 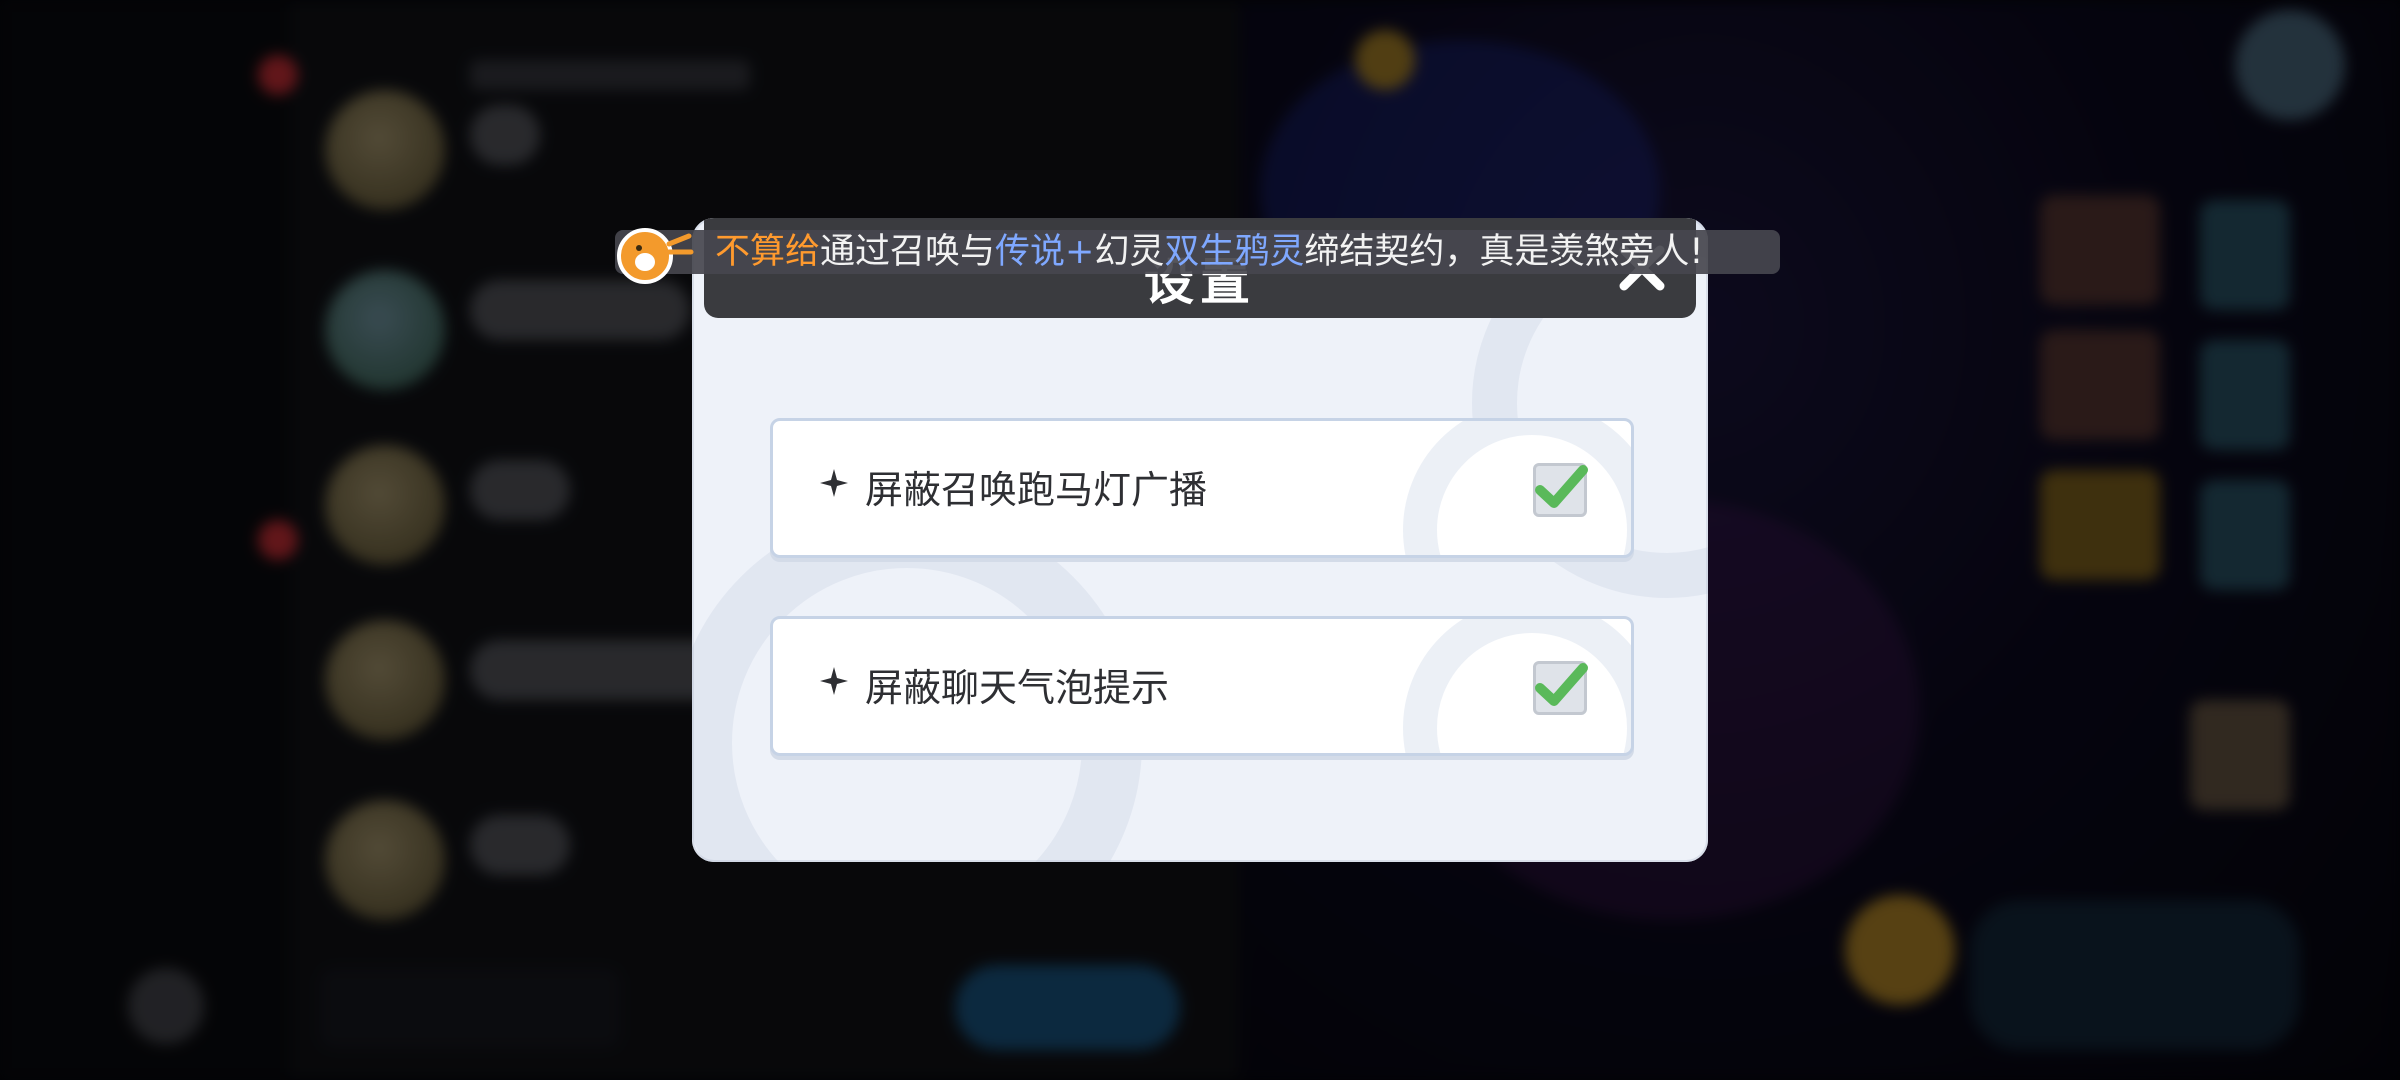 What do you see at coordinates (1504, 252) in the screenshot?
I see `marquee-segment: 缔结契约，真是羡煞旁人!` at bounding box center [1504, 252].